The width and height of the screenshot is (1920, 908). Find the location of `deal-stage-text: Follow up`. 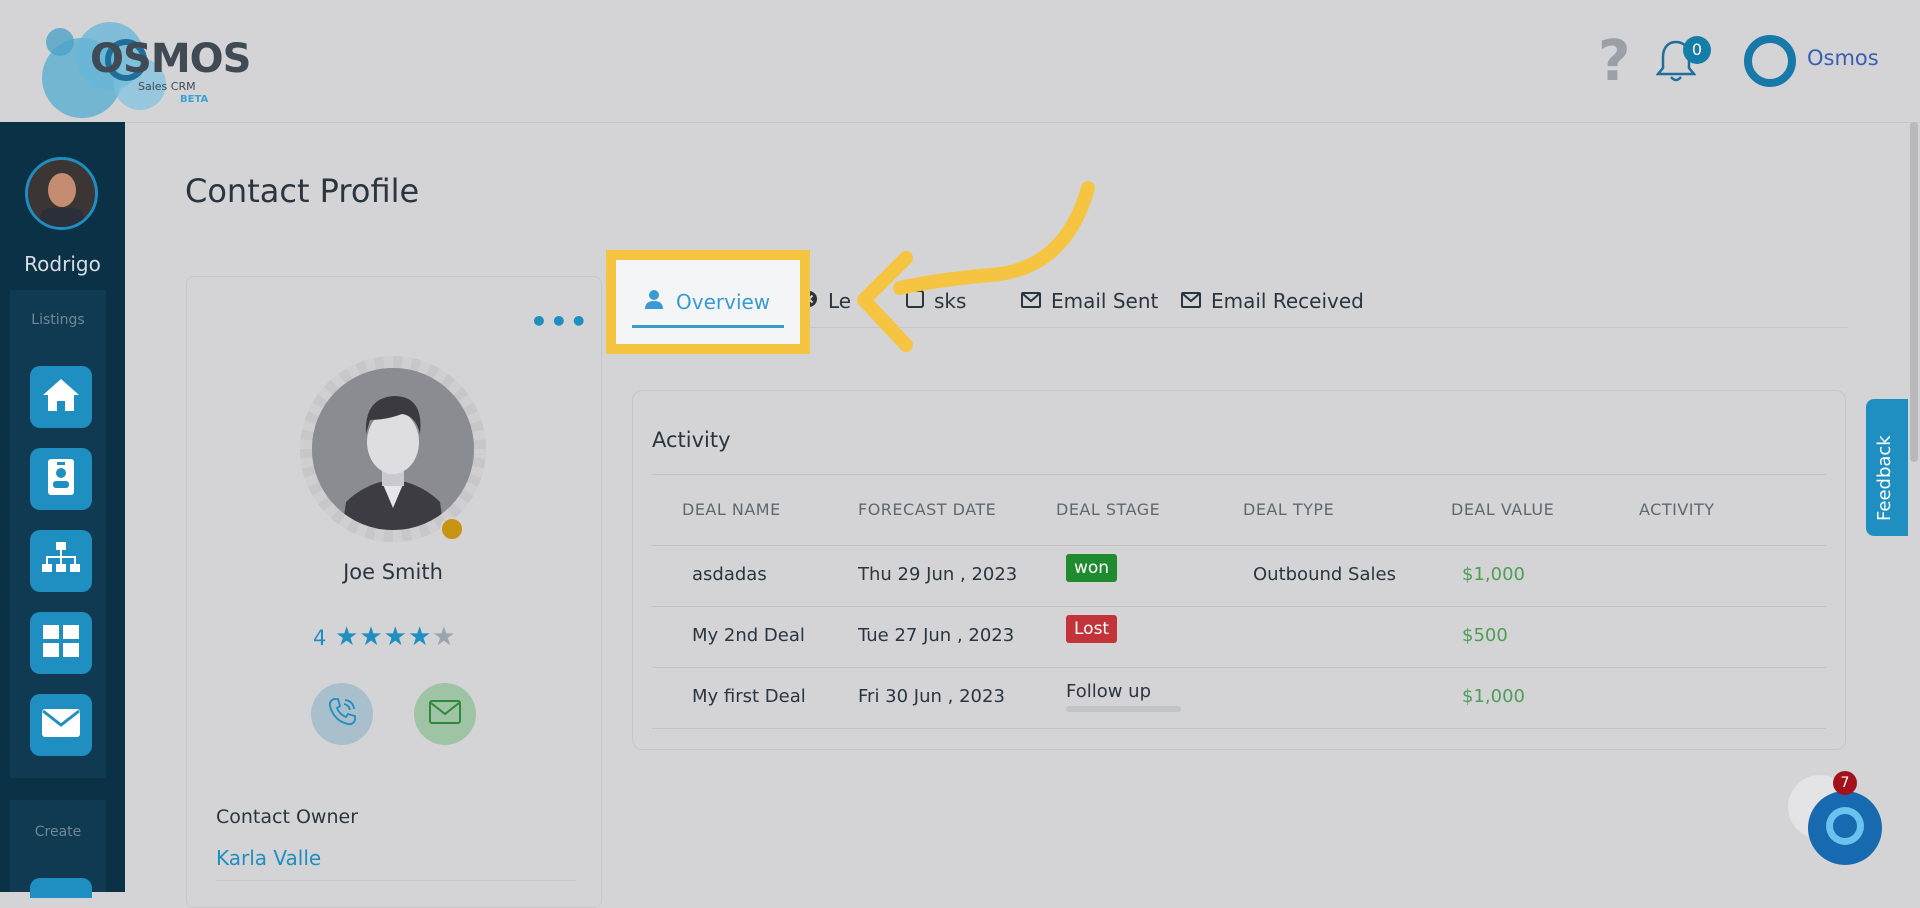

deal-stage-text: Follow up is located at coordinates (1109, 691).